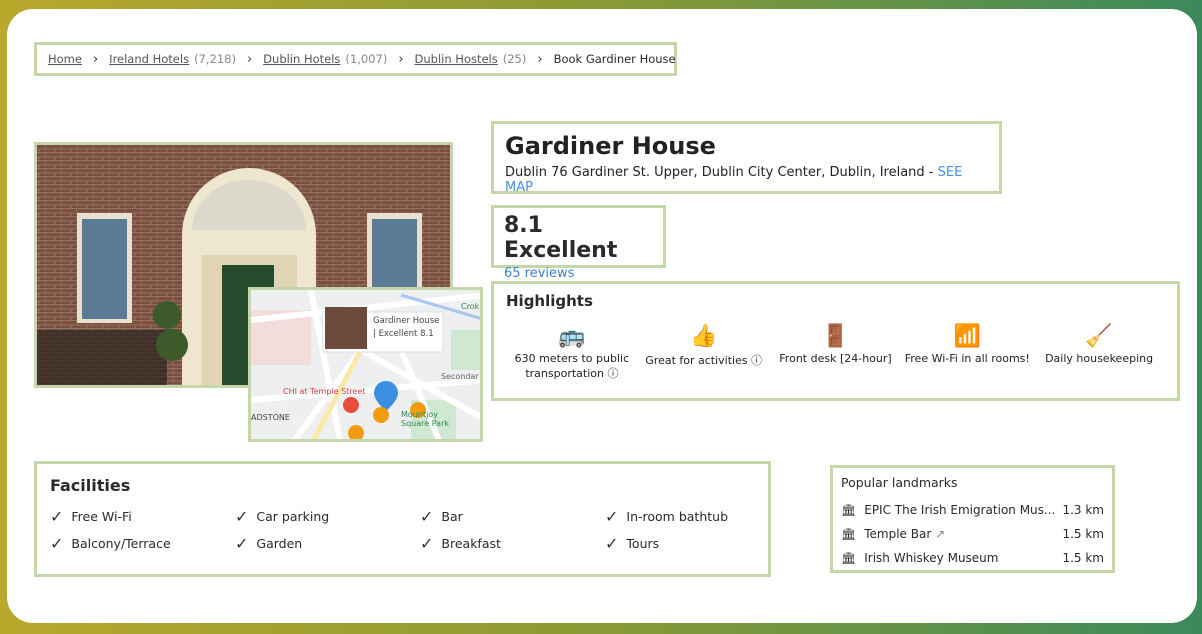 Image resolution: width=1202 pixels, height=634 pixels. I want to click on facility-item: ✓ Tours, so click(697, 543).